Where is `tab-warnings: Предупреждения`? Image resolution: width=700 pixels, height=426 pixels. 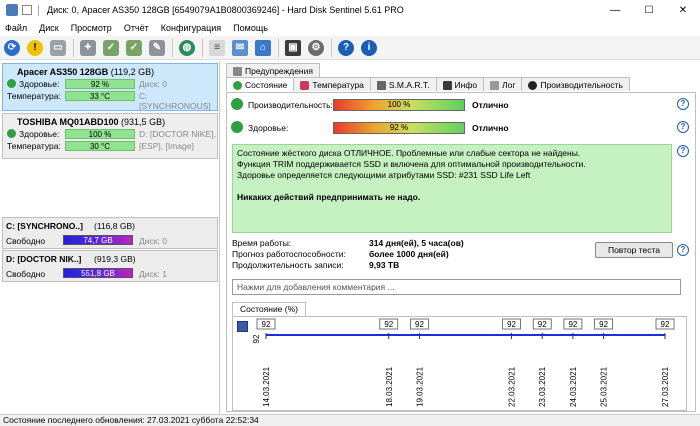
tab-warnings: Предупреждения is located at coordinates (273, 70).